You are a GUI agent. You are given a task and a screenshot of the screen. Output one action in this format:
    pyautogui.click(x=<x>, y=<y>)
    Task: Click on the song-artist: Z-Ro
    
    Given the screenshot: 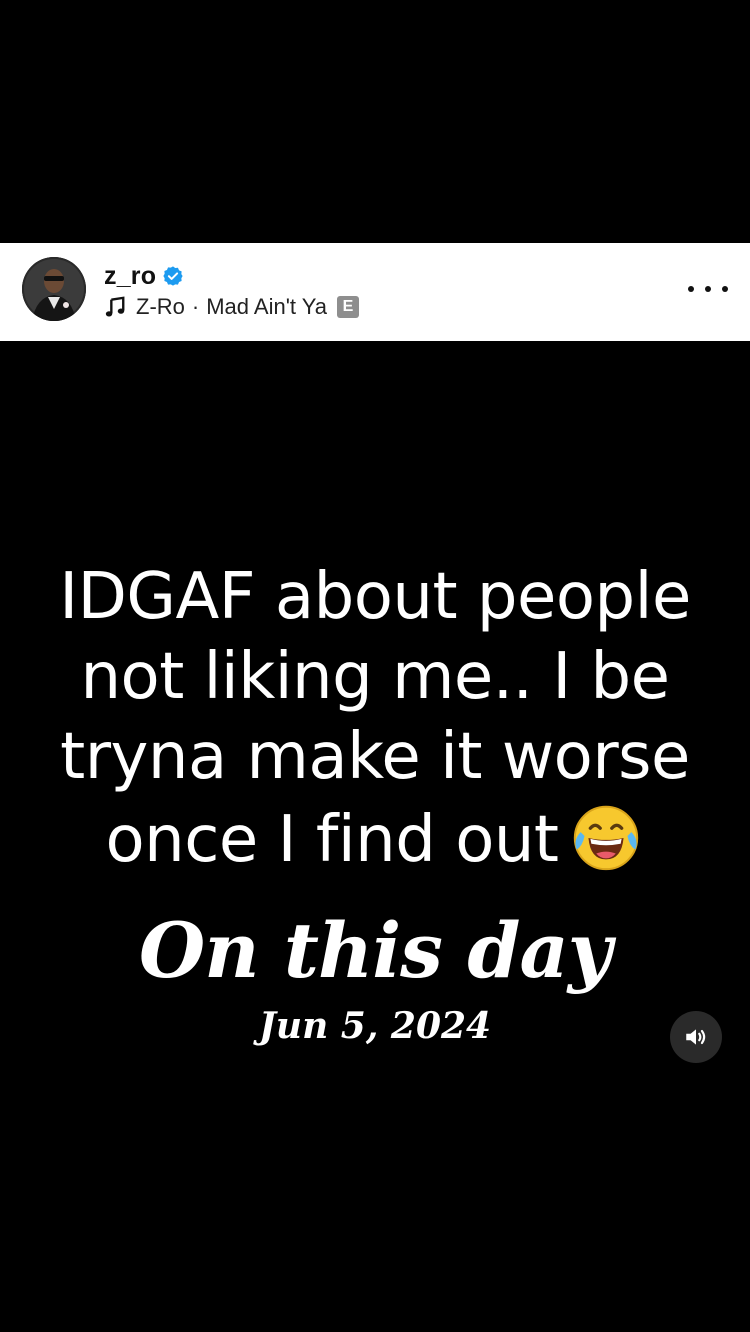 What is the action you would take?
    pyautogui.click(x=160, y=306)
    